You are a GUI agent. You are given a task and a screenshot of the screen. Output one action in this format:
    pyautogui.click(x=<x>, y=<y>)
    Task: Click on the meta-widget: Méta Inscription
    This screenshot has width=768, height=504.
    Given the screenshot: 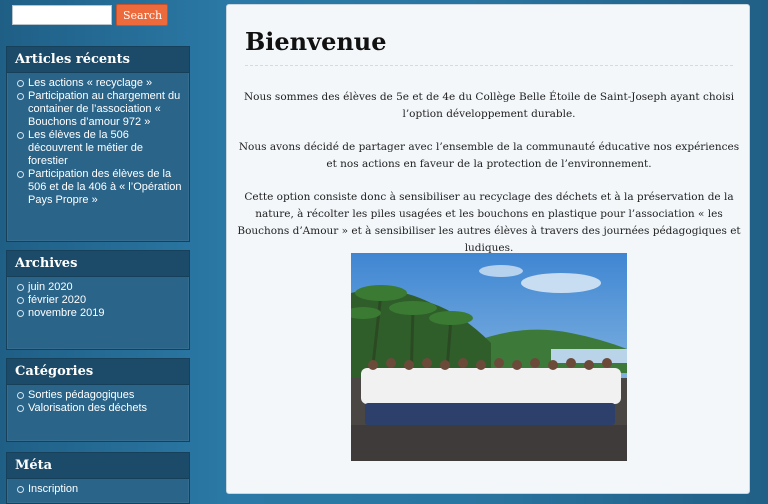 What is the action you would take?
    pyautogui.click(x=98, y=478)
    